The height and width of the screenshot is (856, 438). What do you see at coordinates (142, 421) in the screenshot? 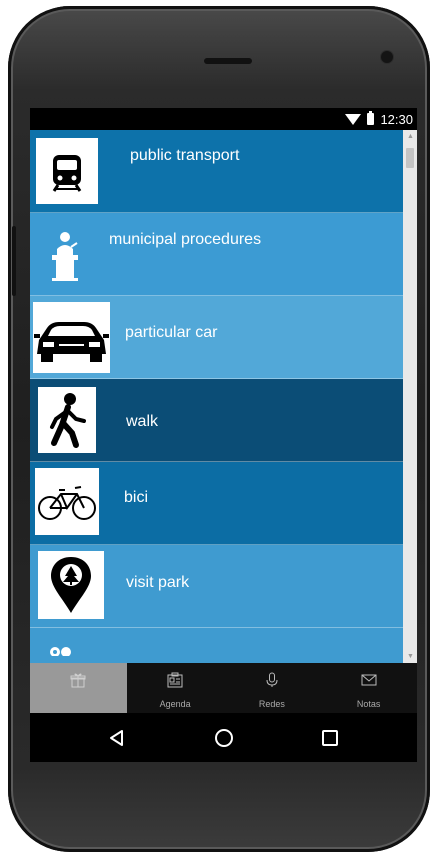
I see `list-item-label: walk` at bounding box center [142, 421].